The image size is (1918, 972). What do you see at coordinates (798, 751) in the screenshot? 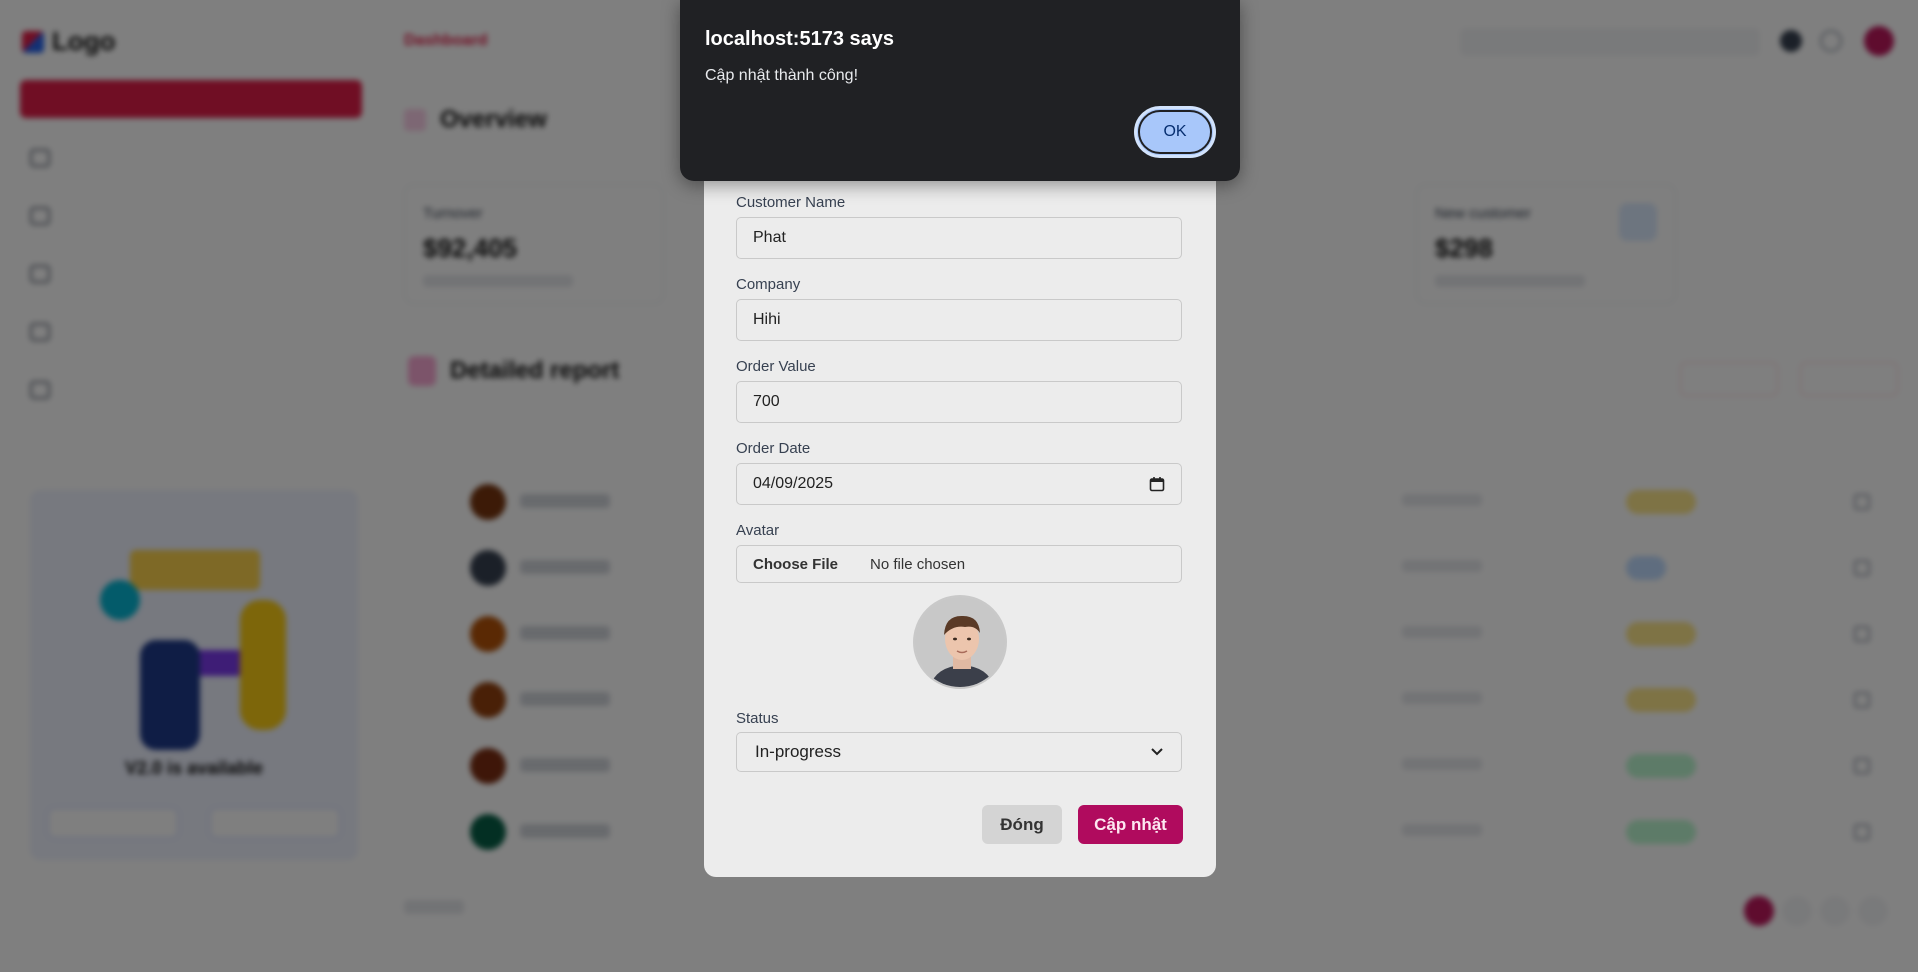
I see `status-select-value: In-progress` at bounding box center [798, 751].